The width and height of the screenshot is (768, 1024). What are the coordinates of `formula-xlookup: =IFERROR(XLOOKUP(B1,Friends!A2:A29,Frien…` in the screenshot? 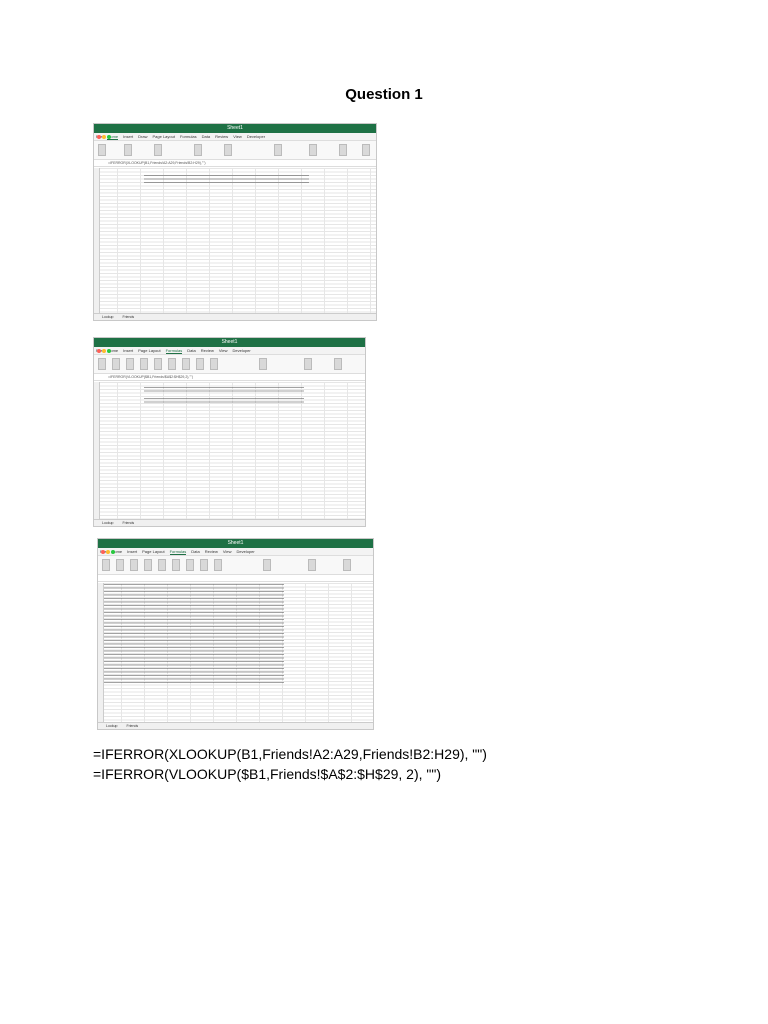 It's located at (290, 754).